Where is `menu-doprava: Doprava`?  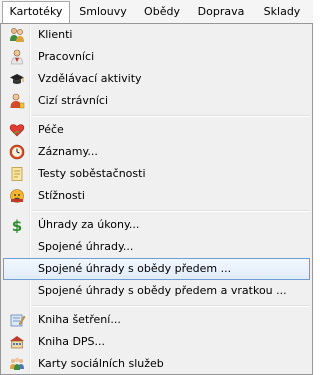 menu-doprava: Doprava is located at coordinates (221, 12).